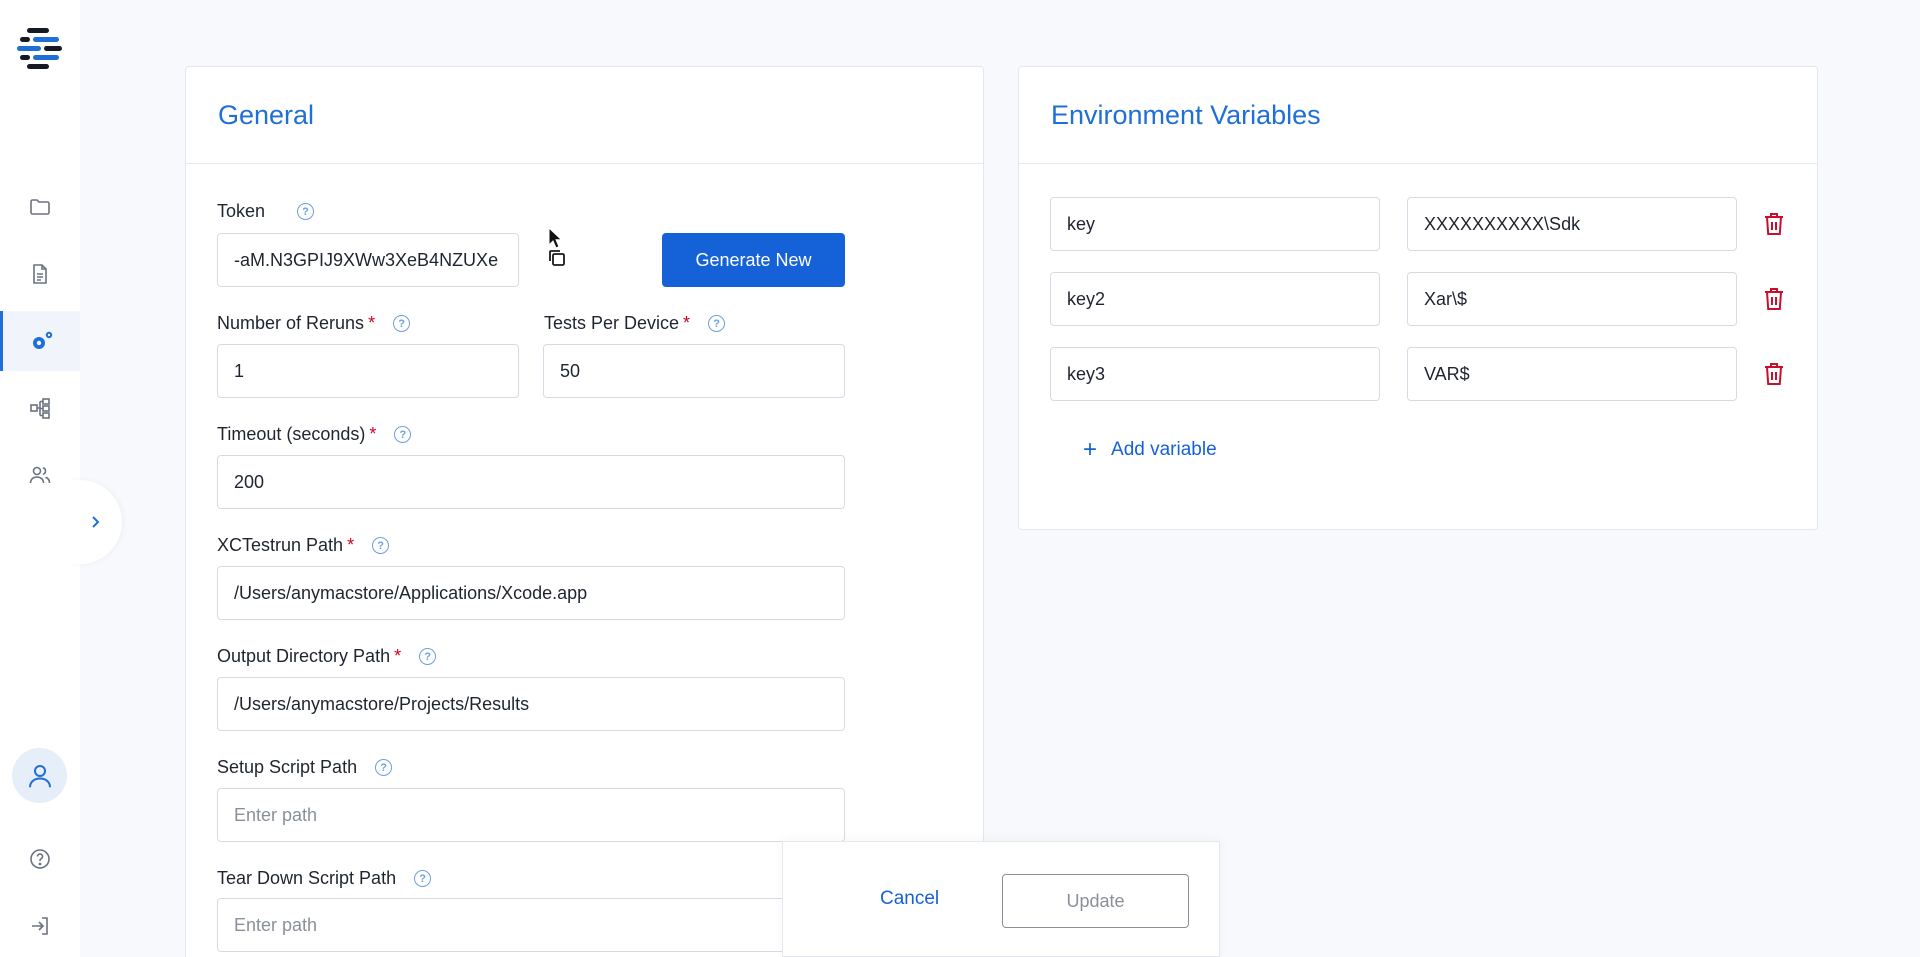  Describe the element at coordinates (531, 925) in the screenshot. I see `teardown-script-field: Enter path` at that location.